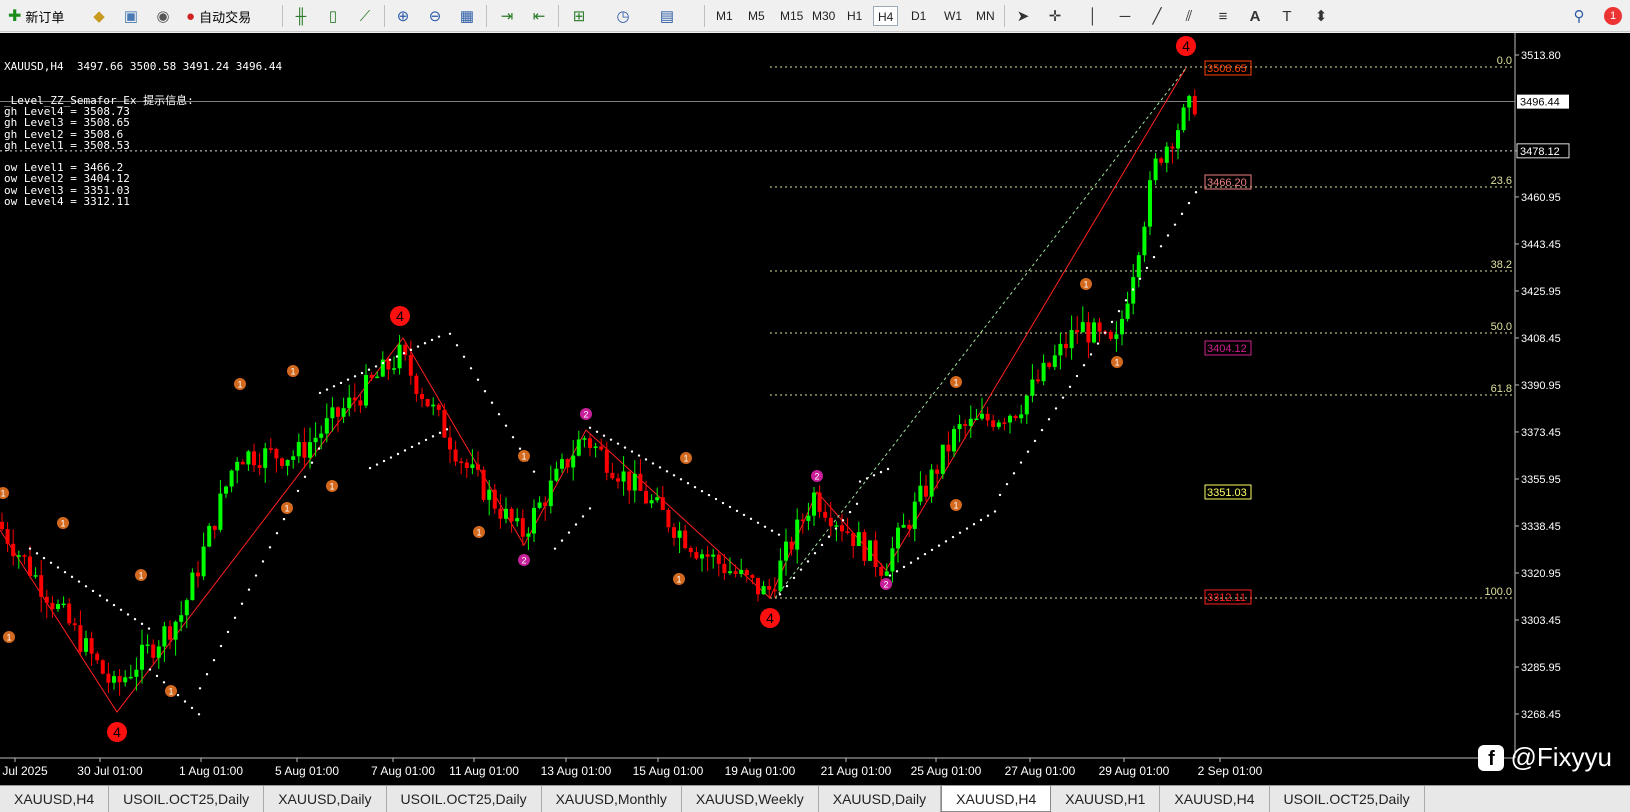  Describe the element at coordinates (886, 16) in the screenshot. I see `timeframe-h4: H4` at that location.